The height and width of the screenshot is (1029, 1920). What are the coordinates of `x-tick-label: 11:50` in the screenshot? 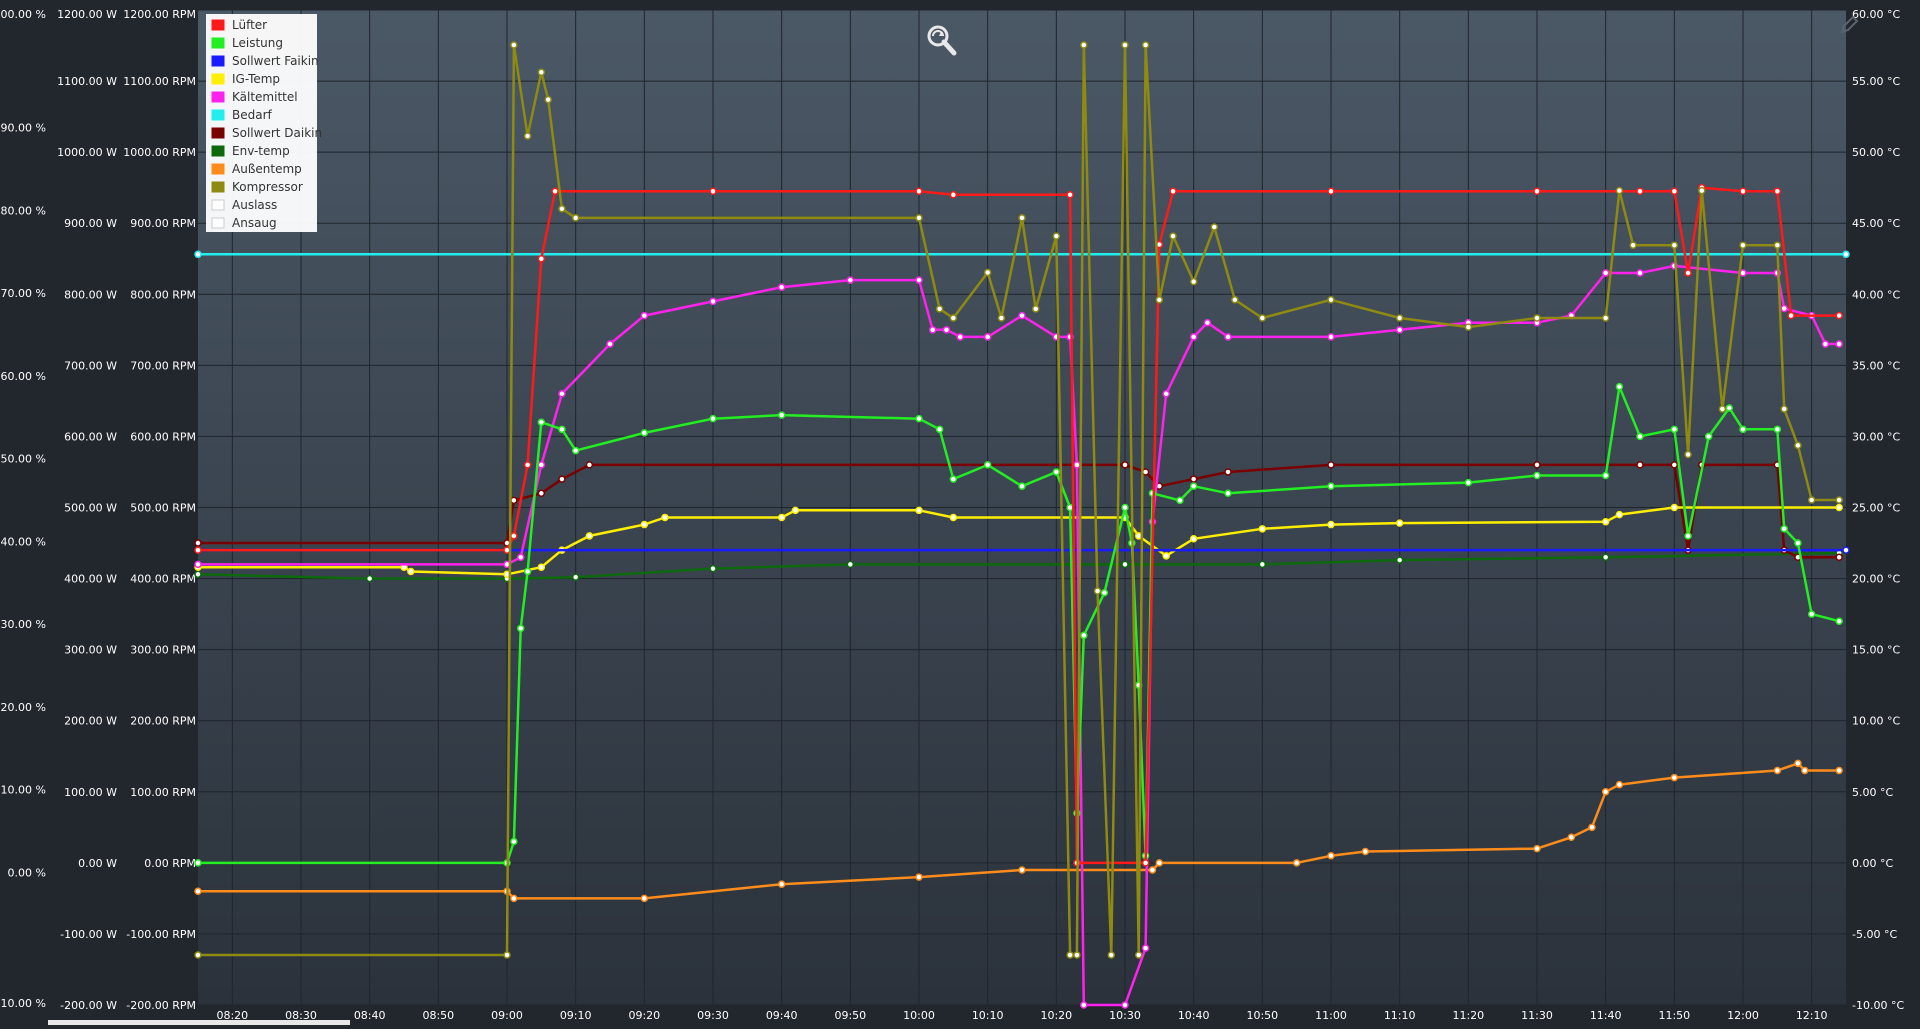 It's located at (1674, 1015).